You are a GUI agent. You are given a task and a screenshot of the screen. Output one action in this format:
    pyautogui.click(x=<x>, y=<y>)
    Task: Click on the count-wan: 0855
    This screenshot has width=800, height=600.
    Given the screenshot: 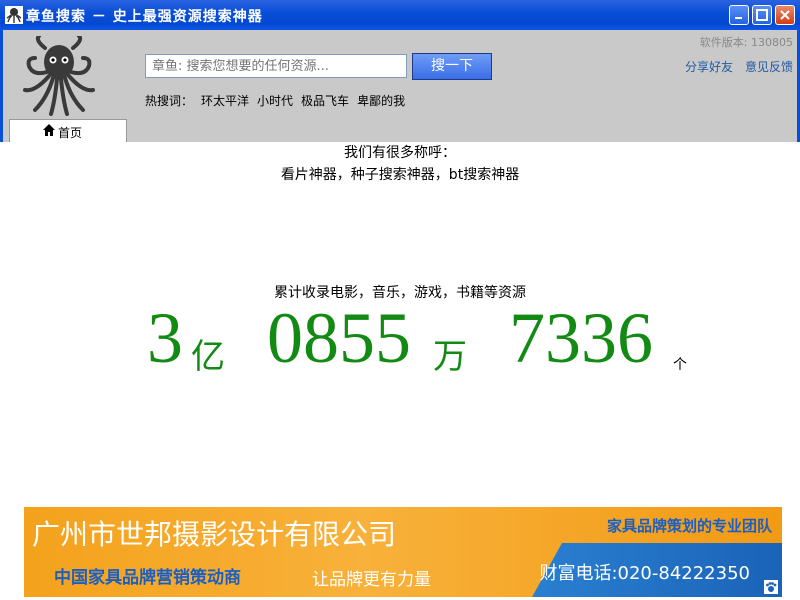 What is the action you would take?
    pyautogui.click(x=339, y=338)
    